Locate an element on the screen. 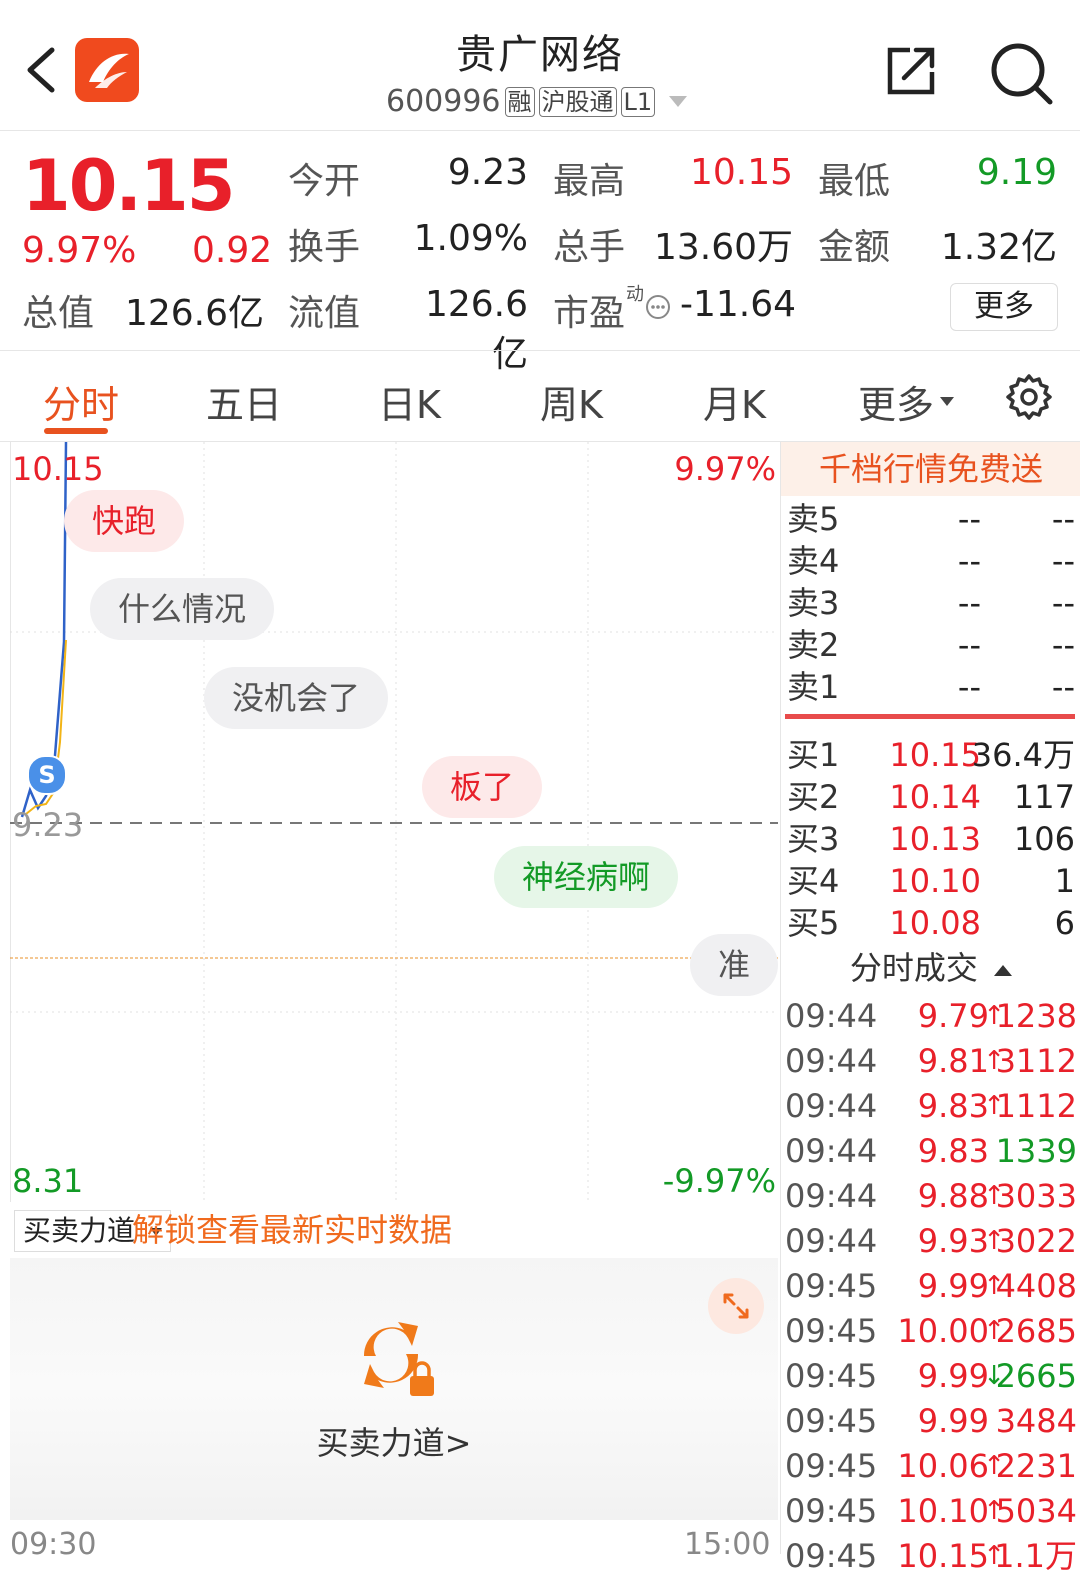 The image size is (1080, 1579). unlock-realtime-link: 解锁查看最新实时数据 is located at coordinates (292, 1230).